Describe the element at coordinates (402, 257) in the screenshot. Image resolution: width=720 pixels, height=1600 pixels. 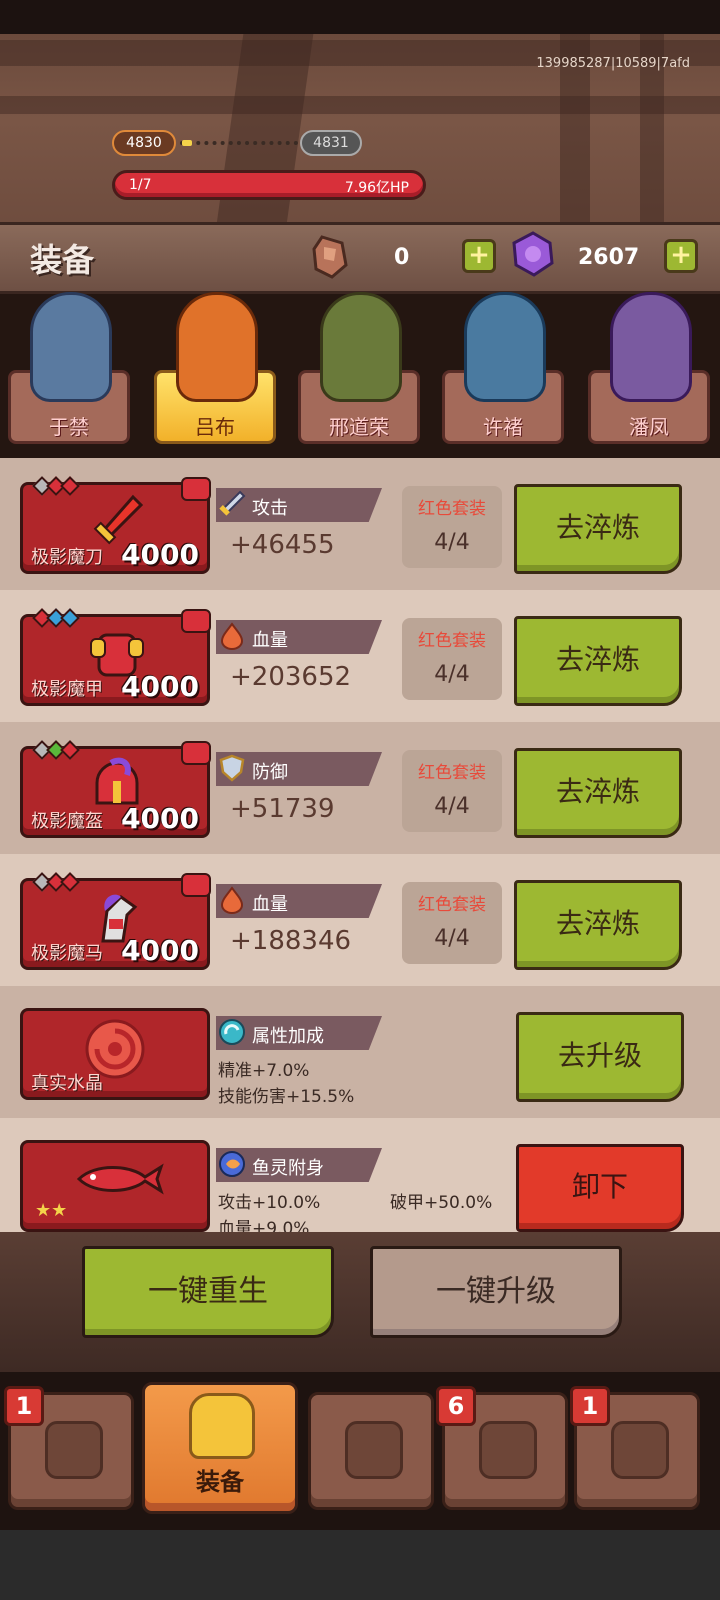
I see `ore-count: 0` at that location.